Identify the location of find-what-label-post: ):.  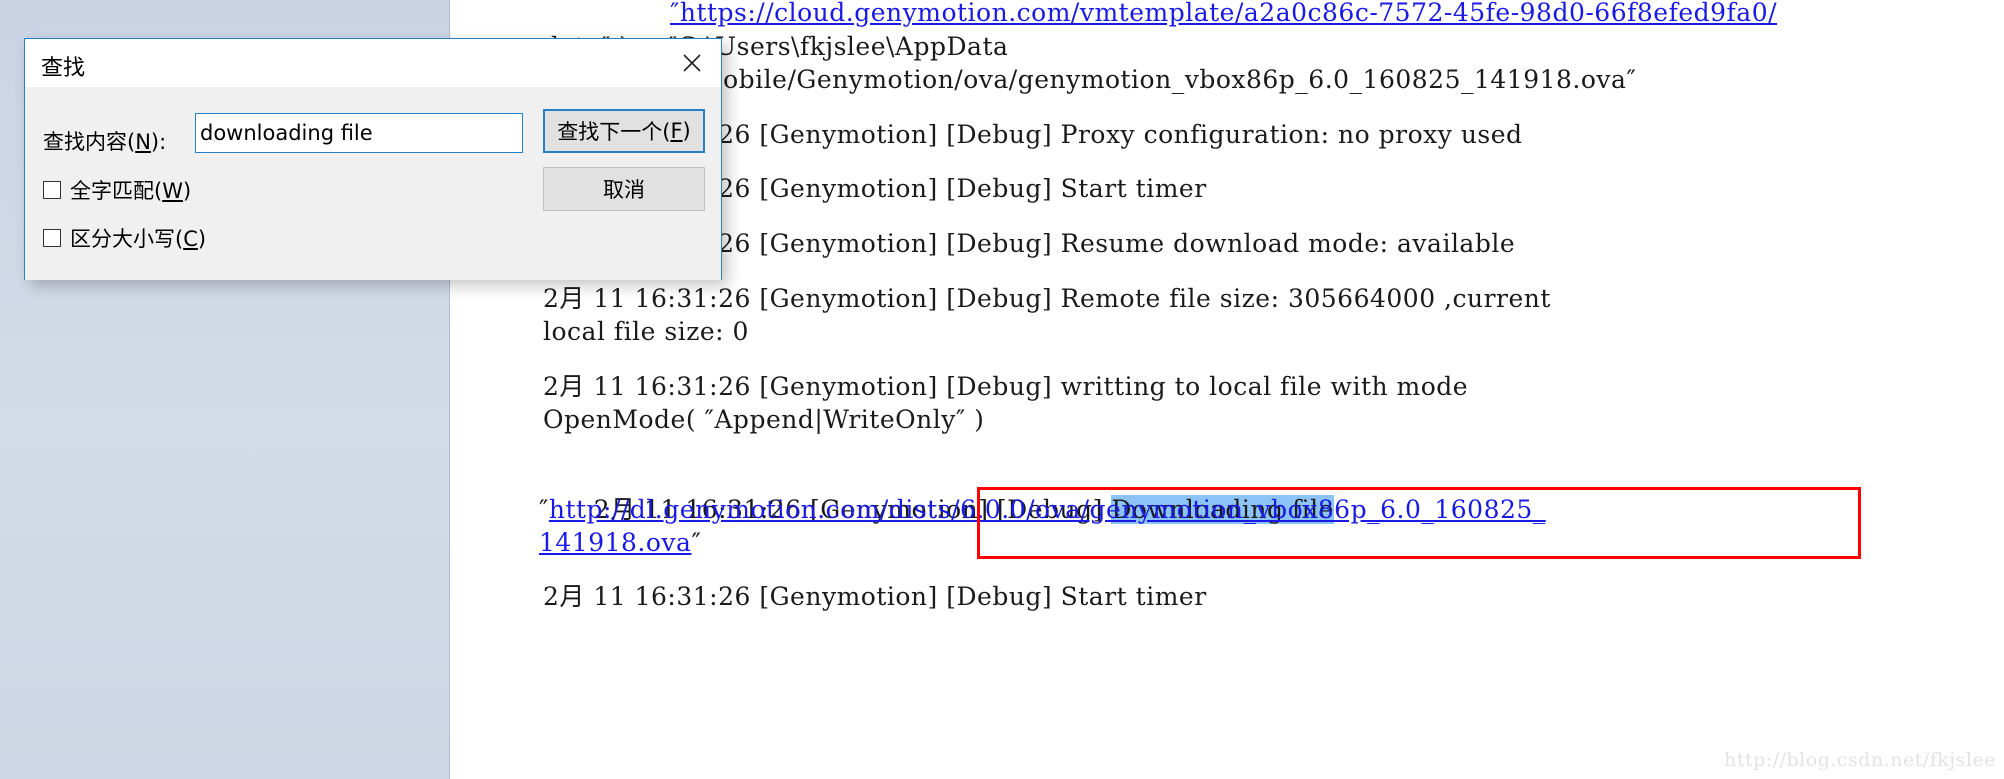
(158, 142).